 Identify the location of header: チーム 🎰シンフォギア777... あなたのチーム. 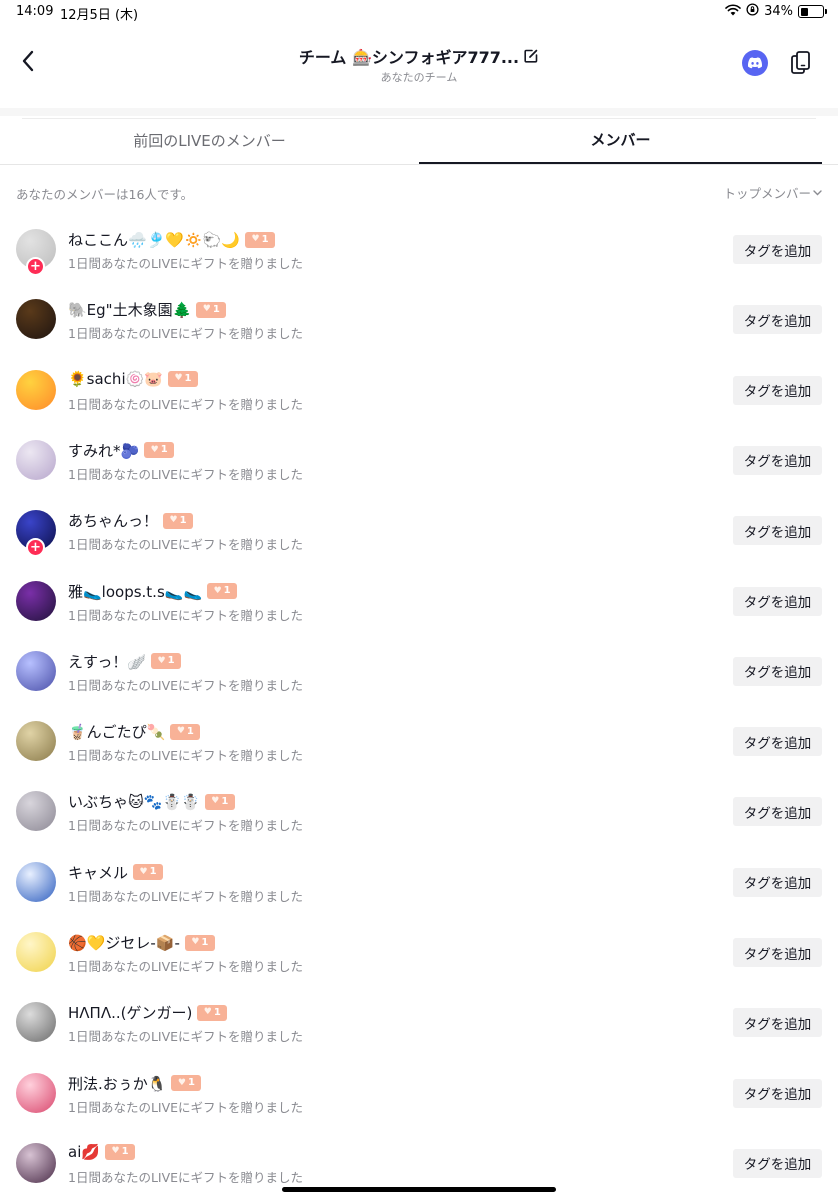
(419, 72).